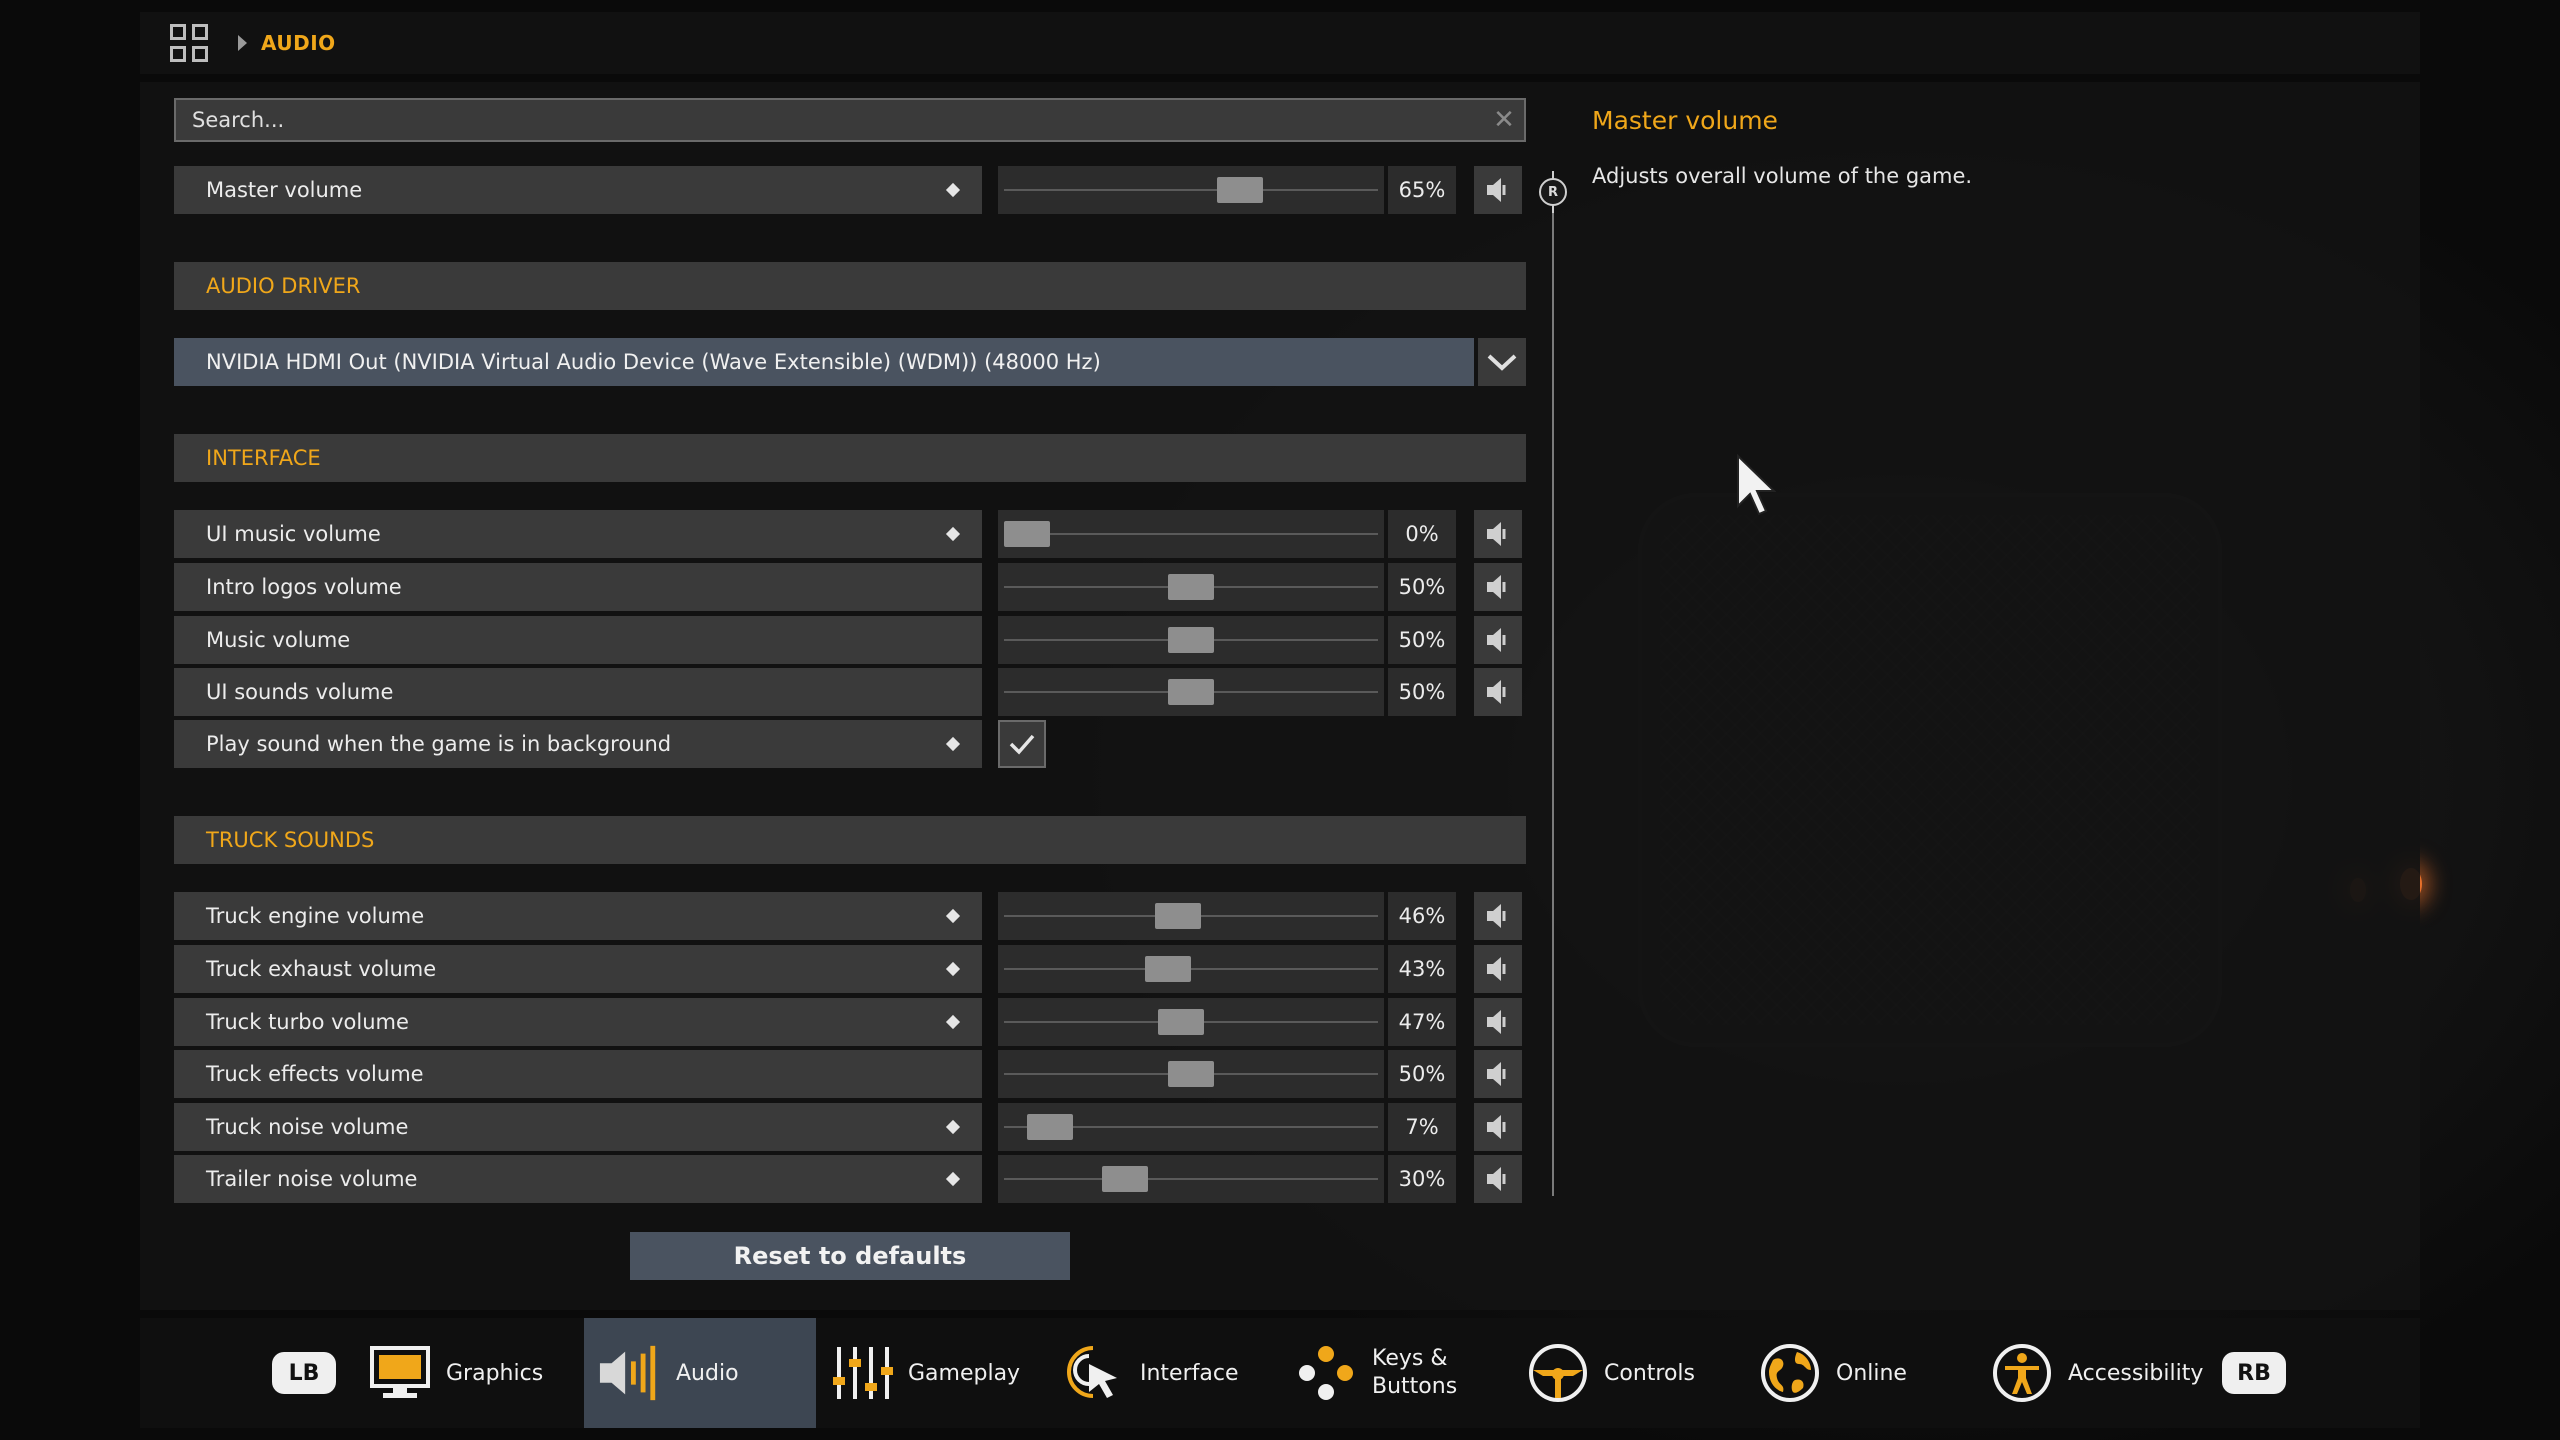 The image size is (2560, 1440). Describe the element at coordinates (1404, 1373) in the screenshot. I see `tab-keys-buttons: Keys & Buttons` at that location.